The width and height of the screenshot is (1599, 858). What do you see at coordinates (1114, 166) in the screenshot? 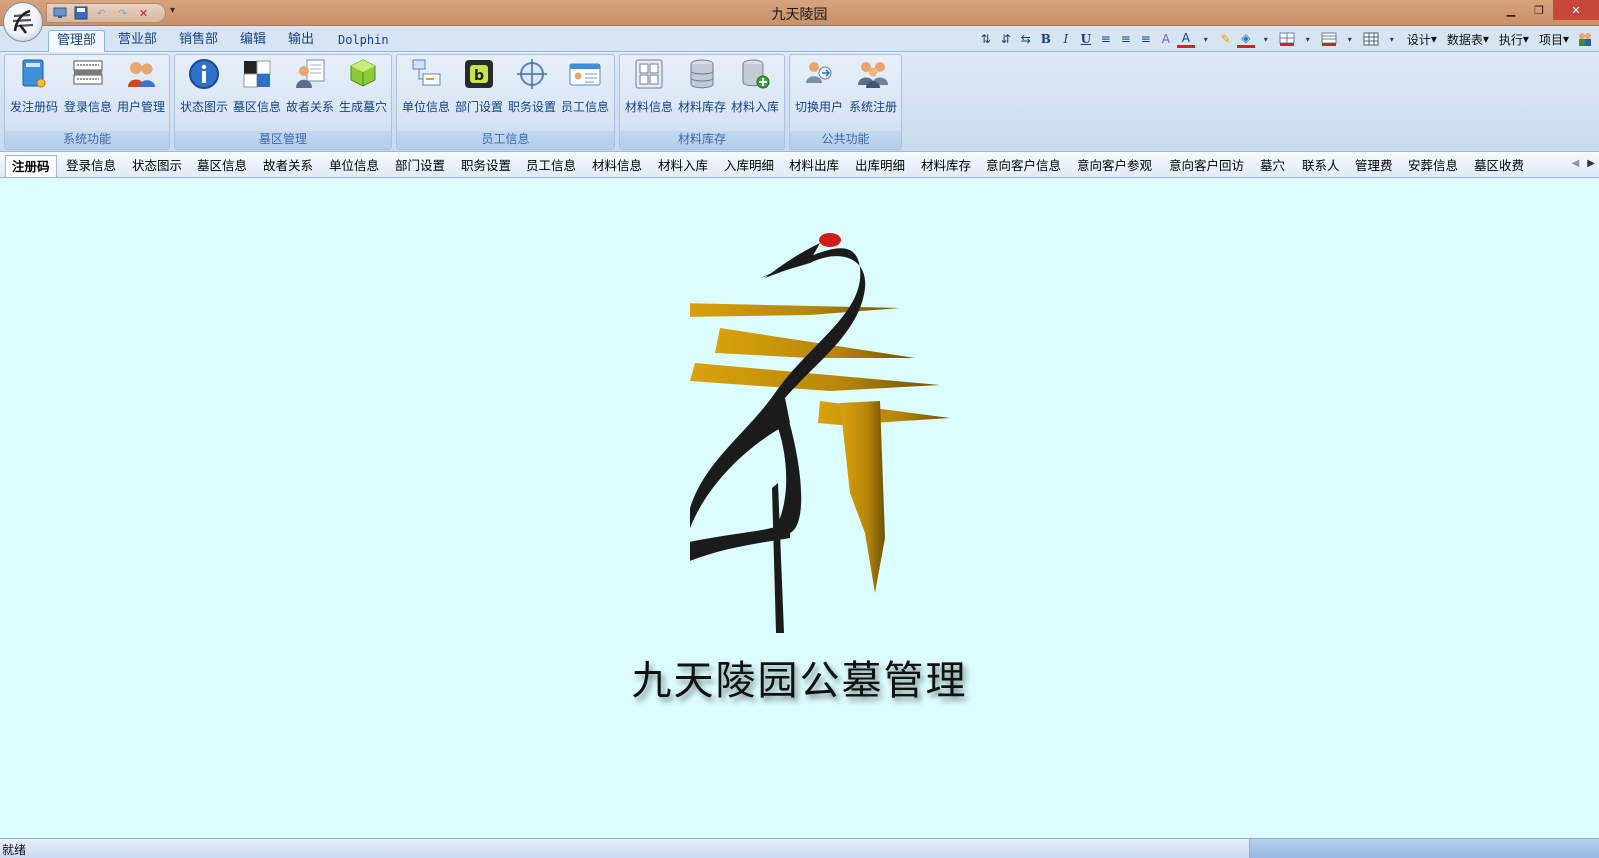
I see `doc-tab-prospect-visit: 意向客户参观` at bounding box center [1114, 166].